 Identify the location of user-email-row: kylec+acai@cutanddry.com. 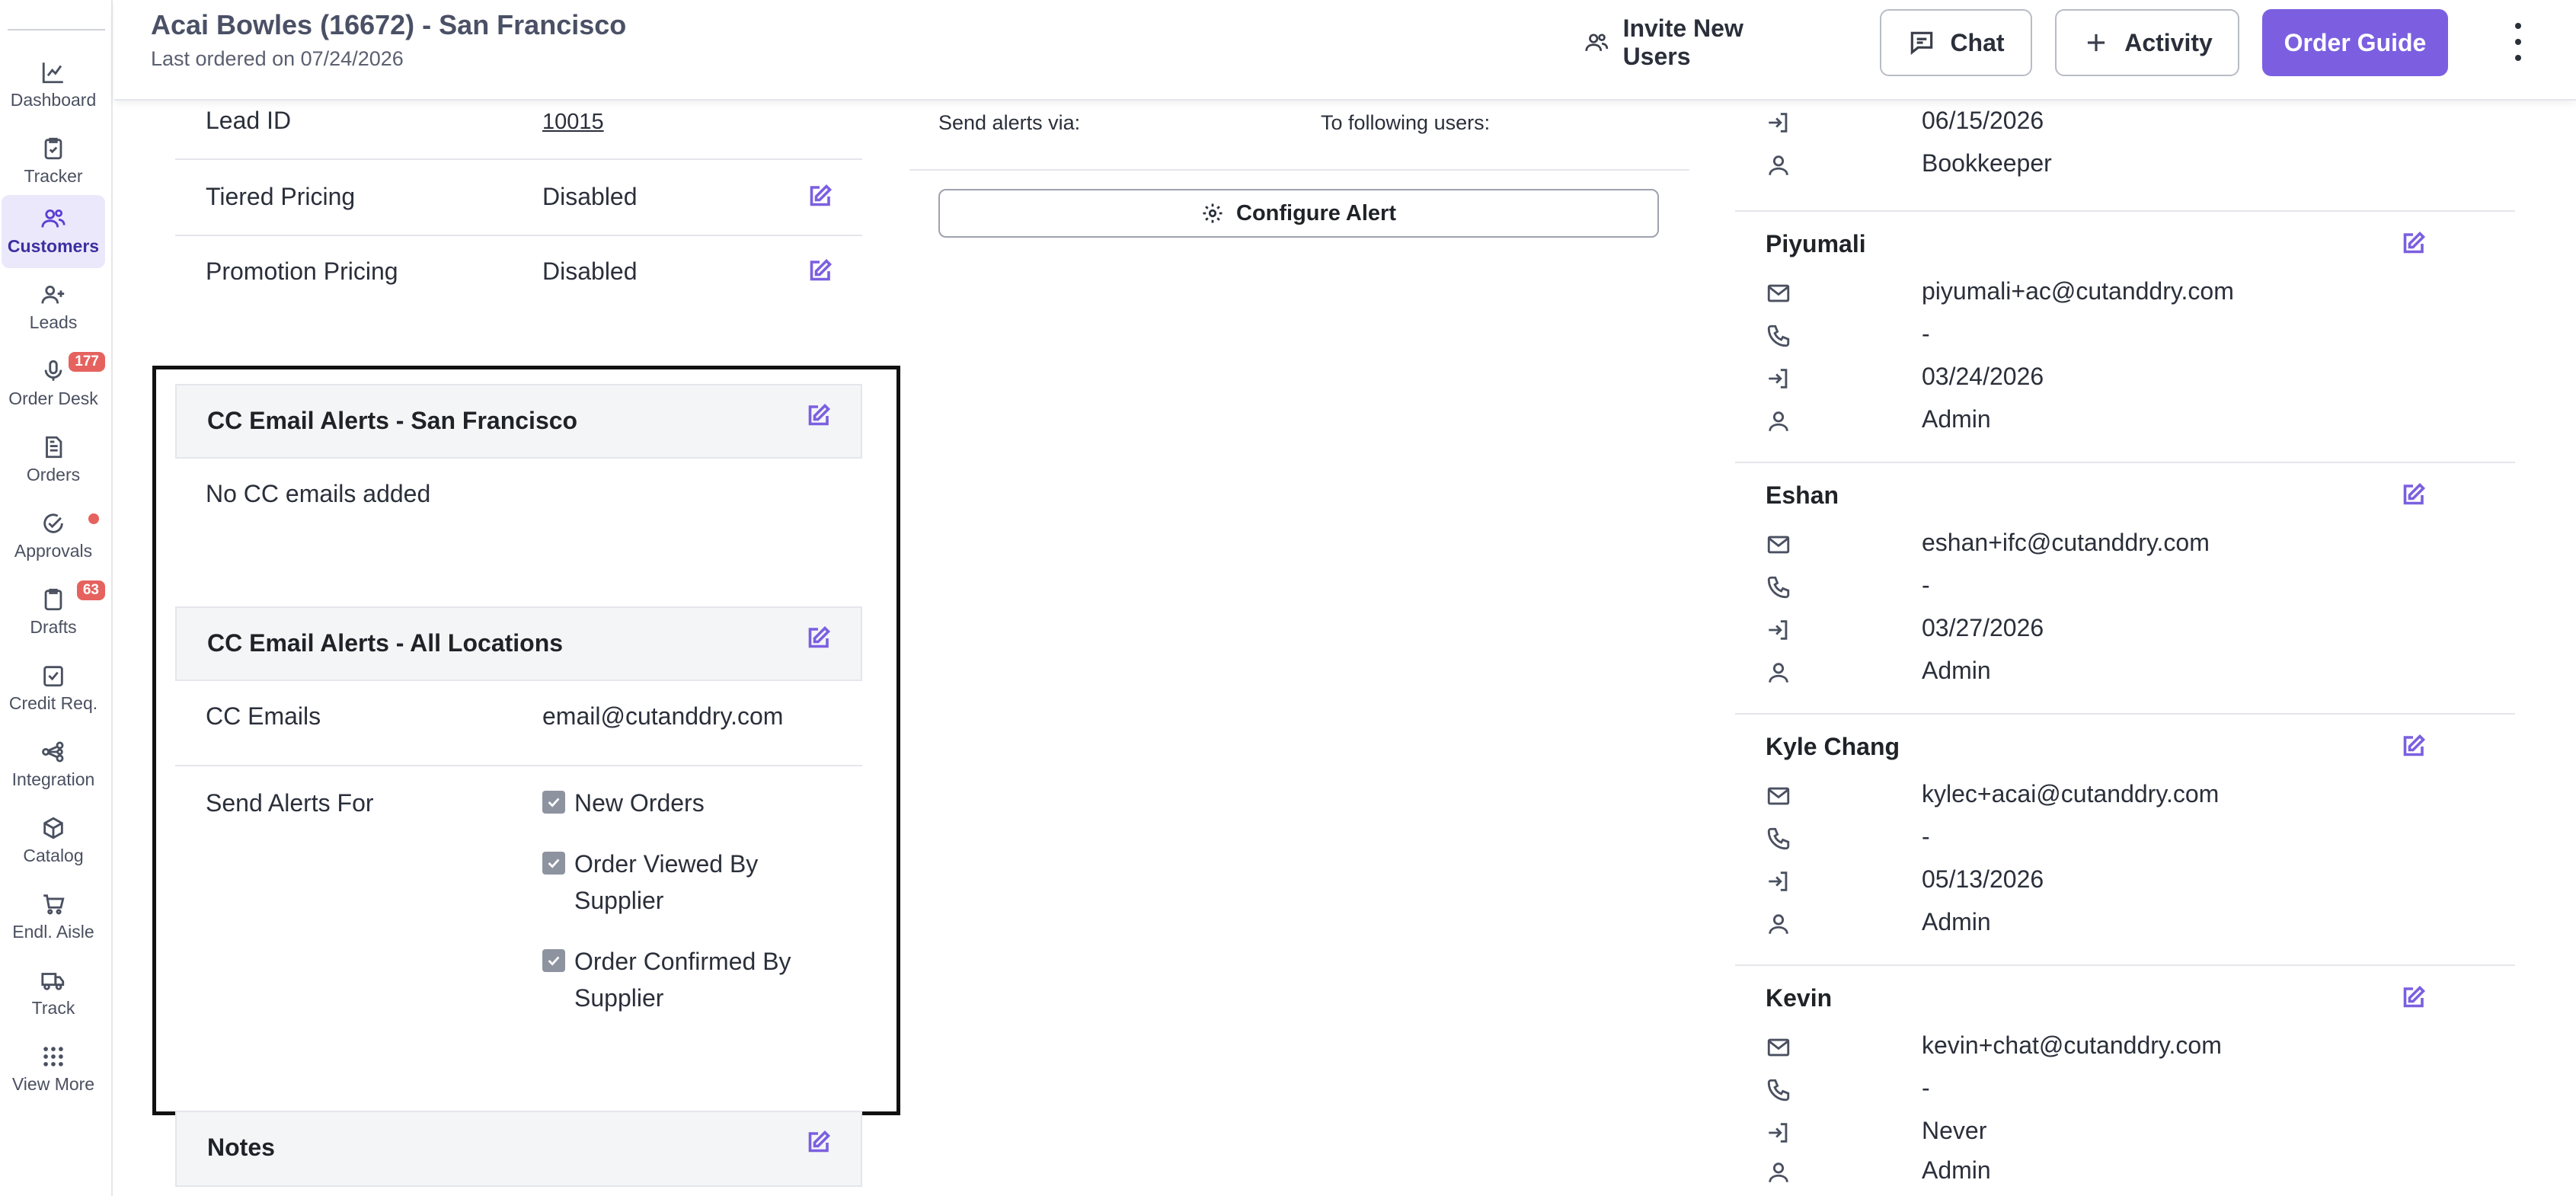
(2108, 796).